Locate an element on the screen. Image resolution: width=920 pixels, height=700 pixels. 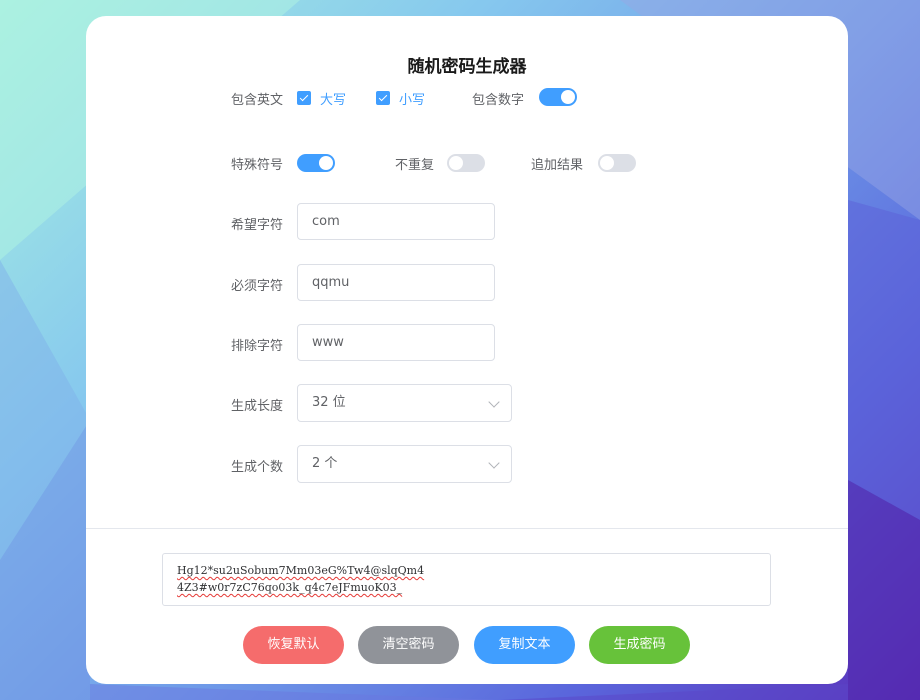
password-line: 4Z3#w0r7zC76qo03k_q4c7eJFmuoK03_ is located at coordinates (290, 587).